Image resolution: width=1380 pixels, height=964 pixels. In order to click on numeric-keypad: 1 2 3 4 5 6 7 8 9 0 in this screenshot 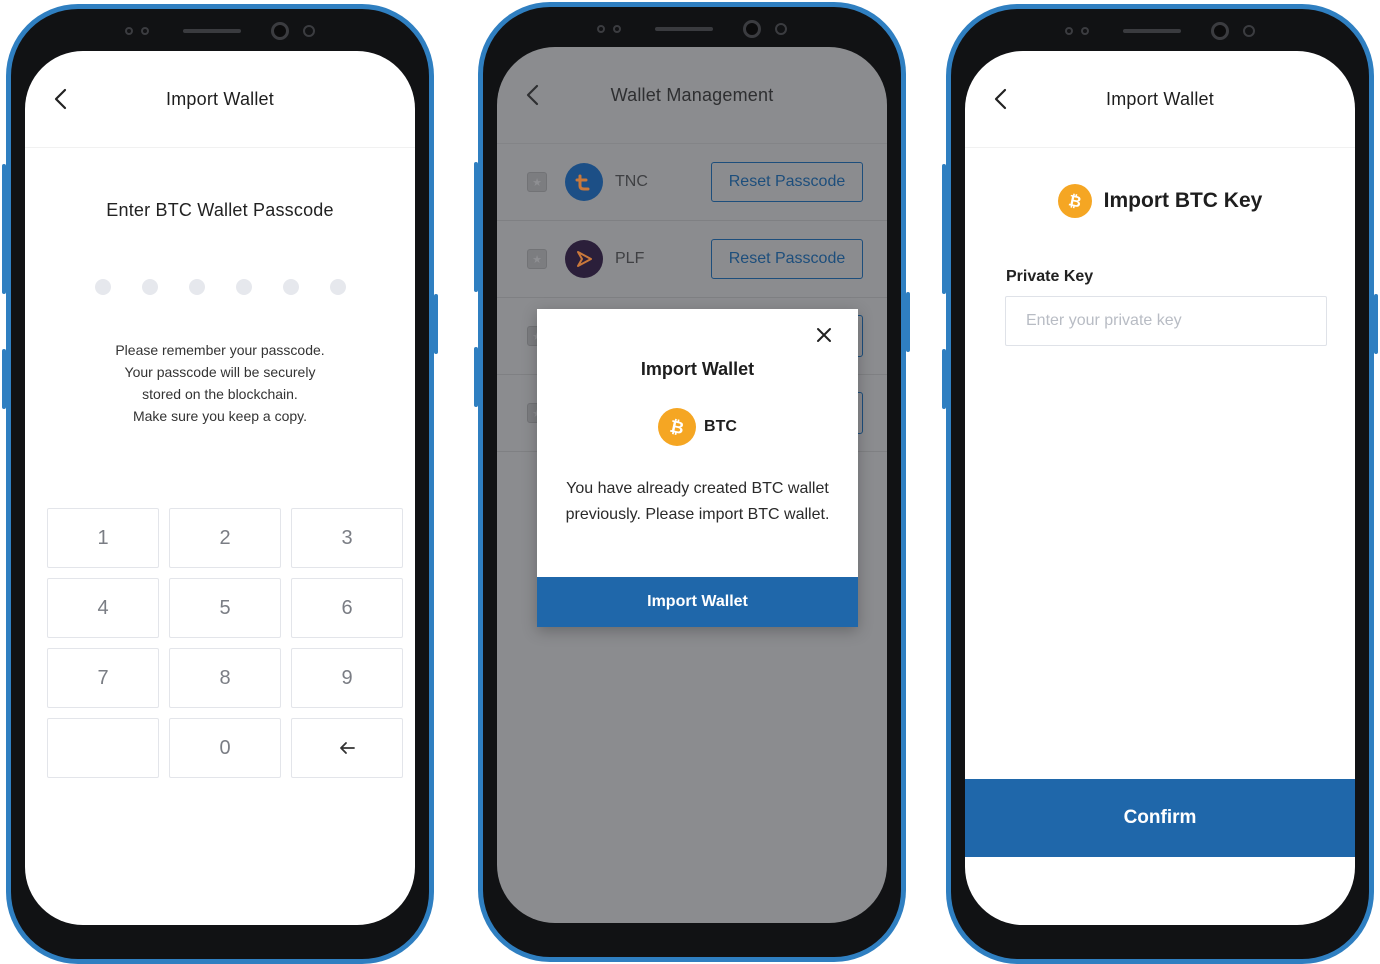, I will do `click(225, 643)`.